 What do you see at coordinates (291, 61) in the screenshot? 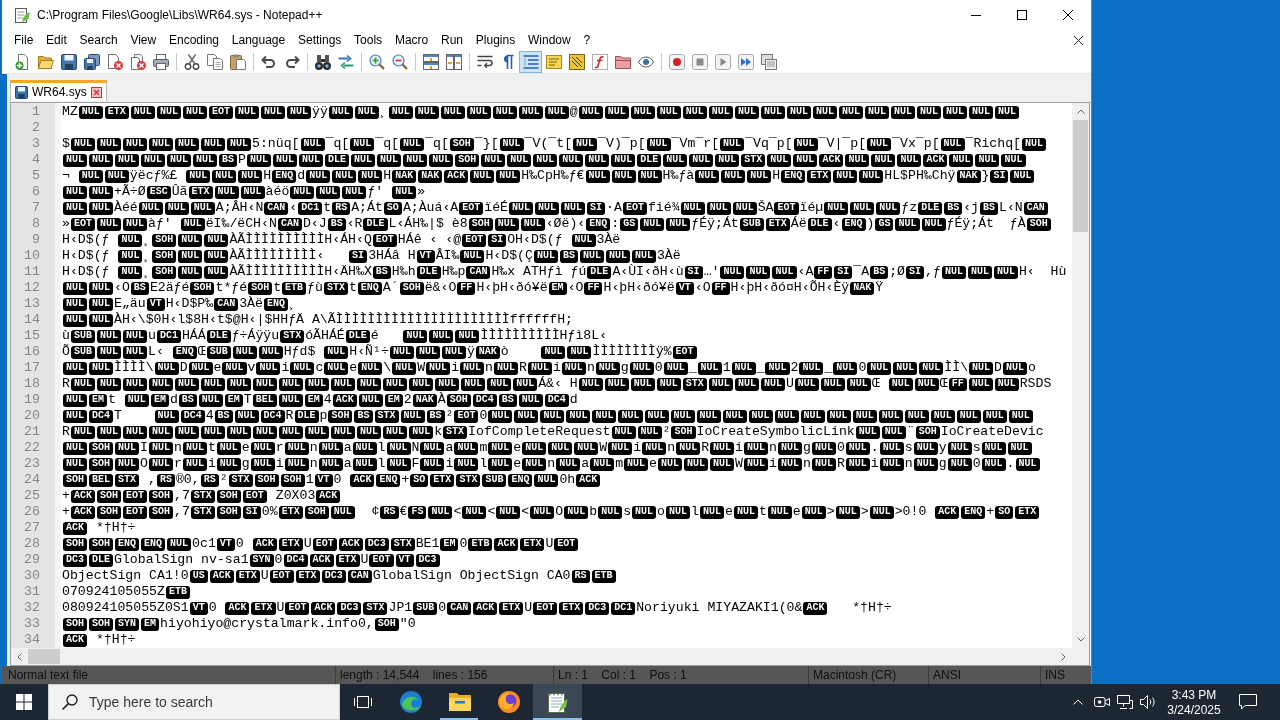
I see `redo-icon` at bounding box center [291, 61].